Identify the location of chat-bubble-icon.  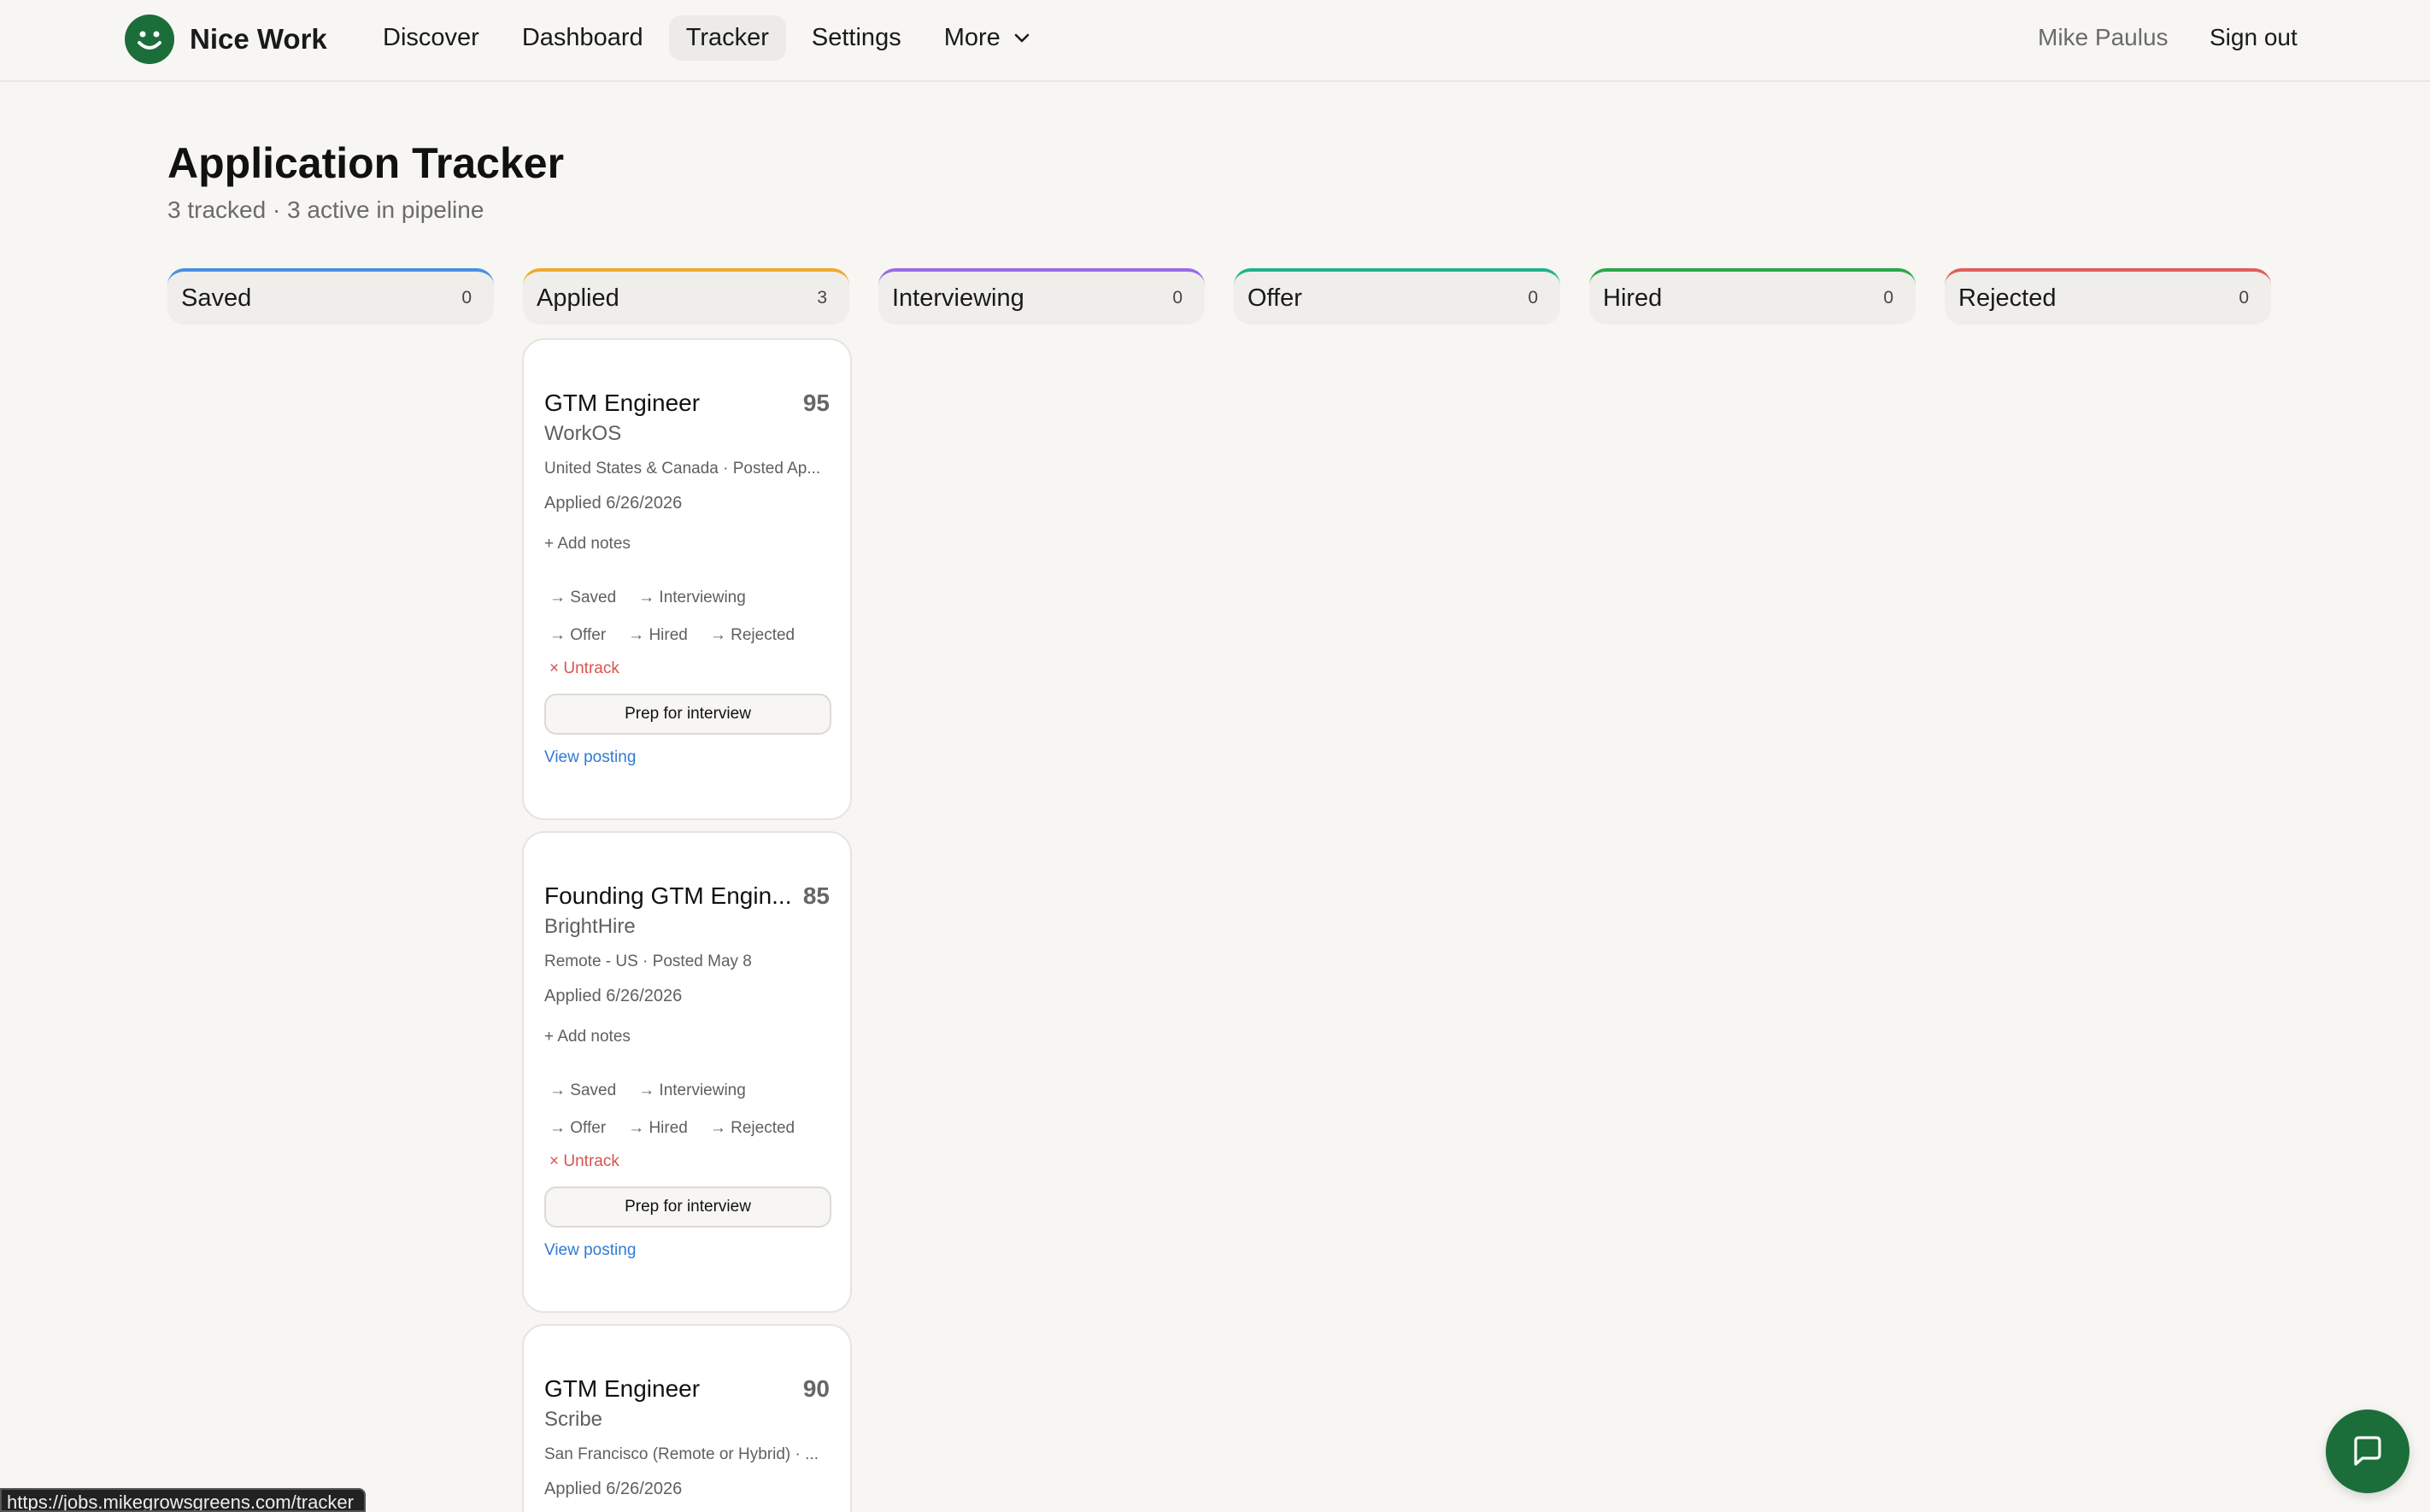
(2367, 1451).